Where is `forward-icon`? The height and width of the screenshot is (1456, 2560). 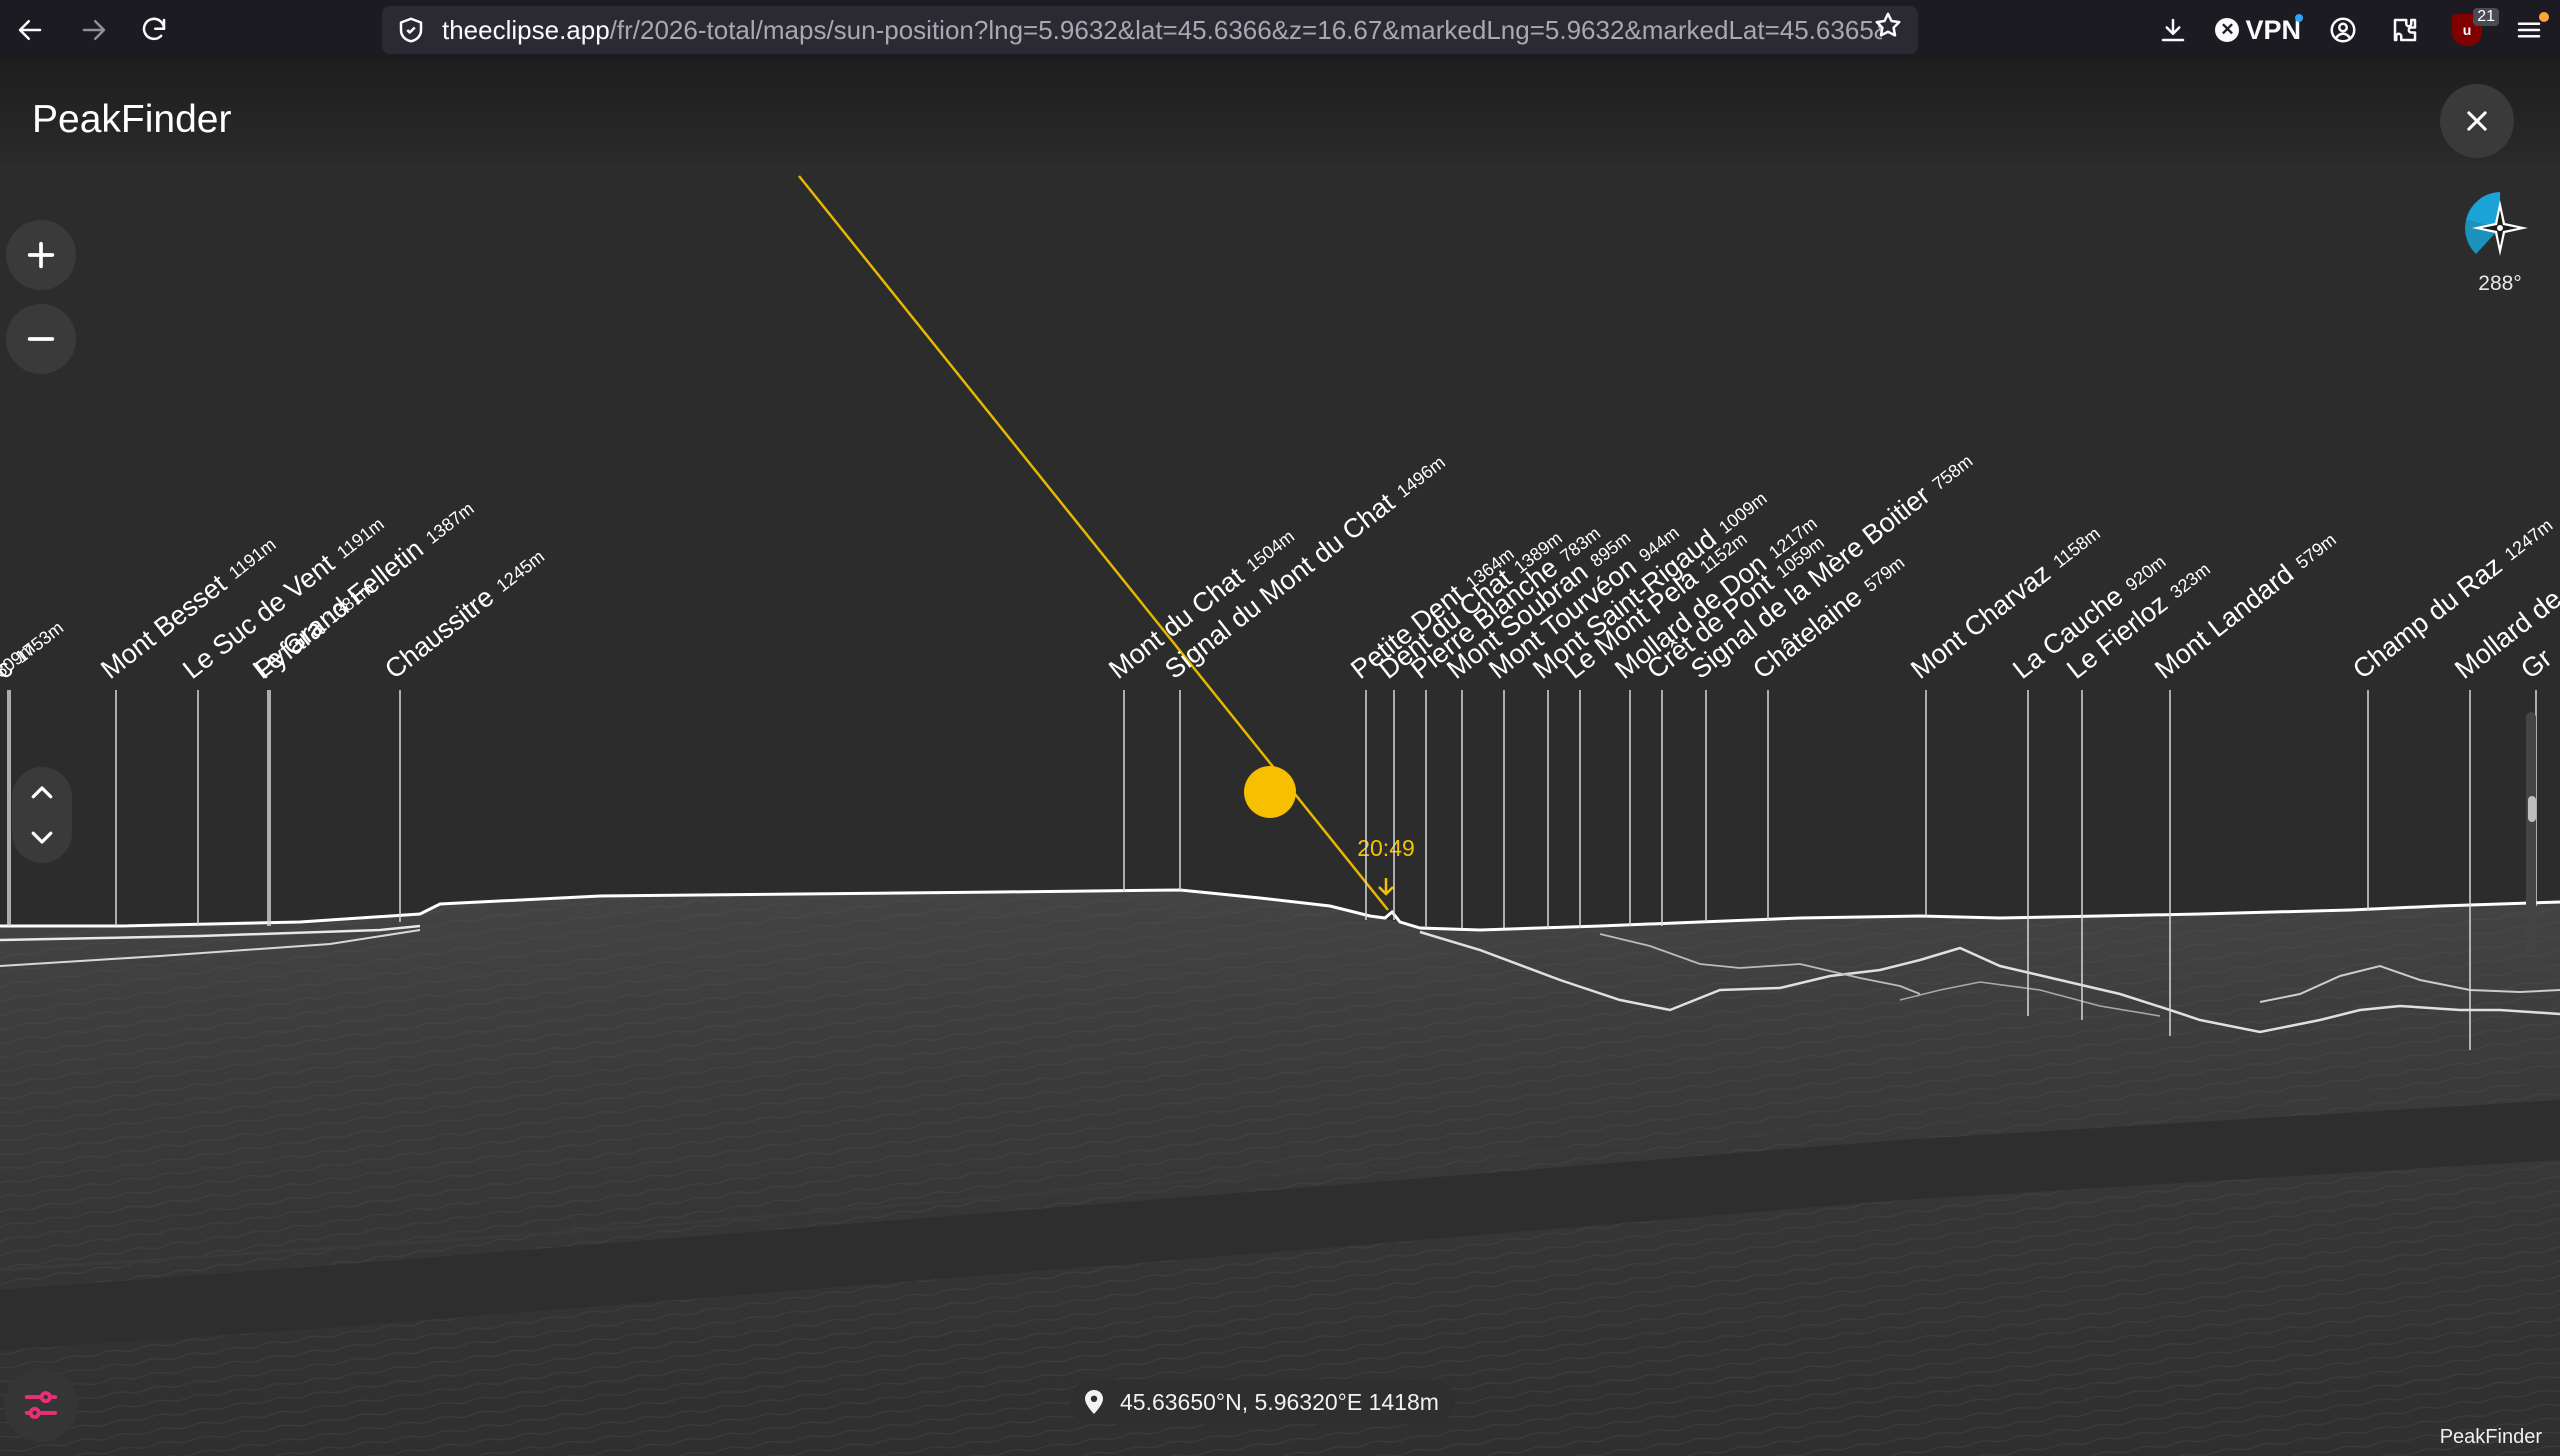 forward-icon is located at coordinates (94, 30).